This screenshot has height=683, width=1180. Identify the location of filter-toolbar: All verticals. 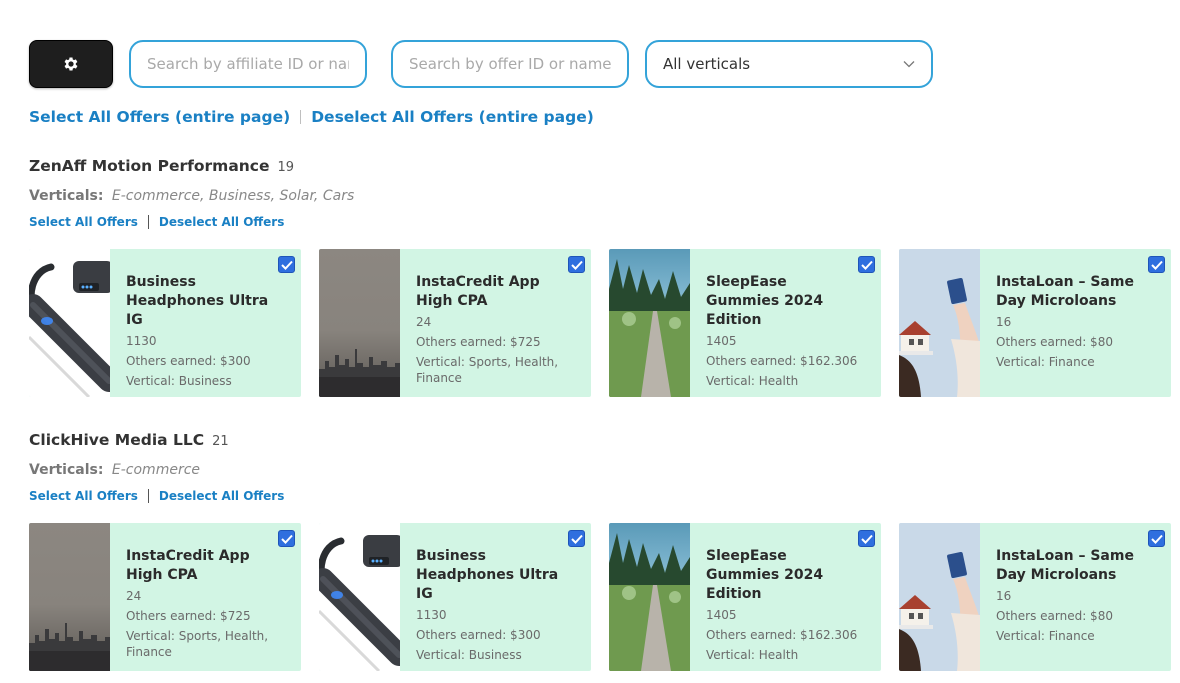
(481, 64).